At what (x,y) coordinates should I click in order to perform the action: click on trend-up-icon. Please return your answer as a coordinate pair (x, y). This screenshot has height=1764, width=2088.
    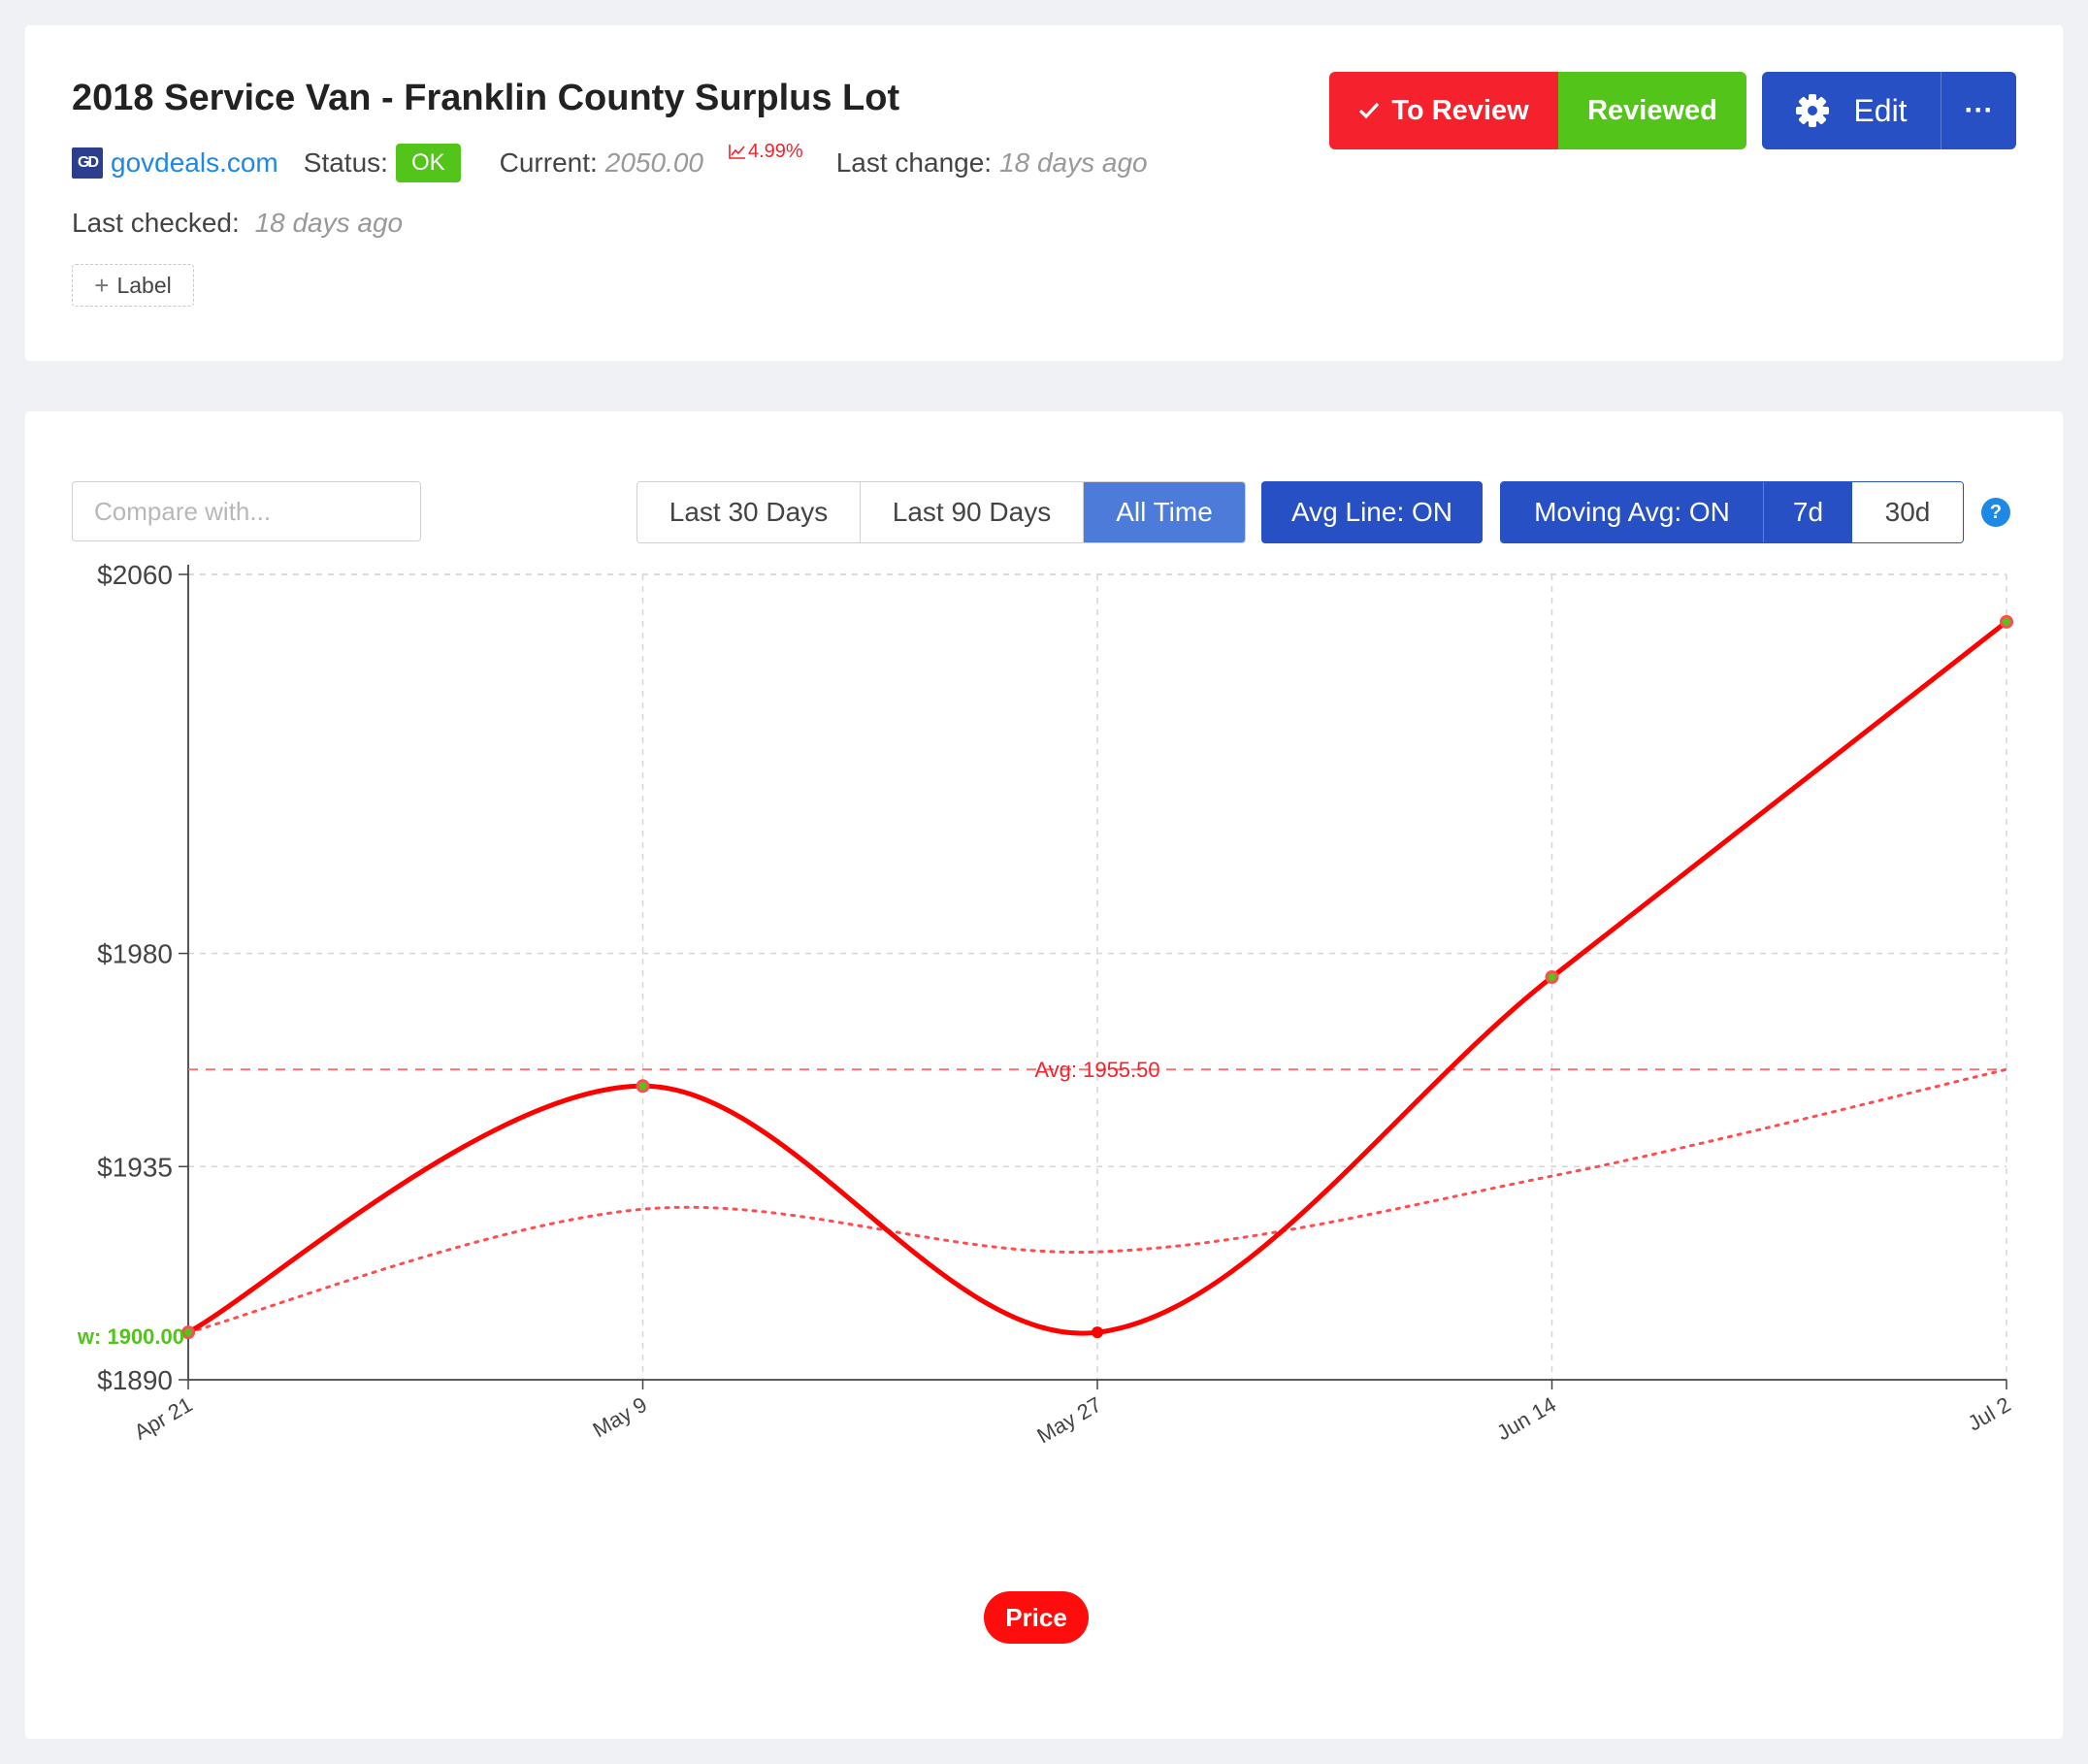
    Looking at the image, I should click on (737, 152).